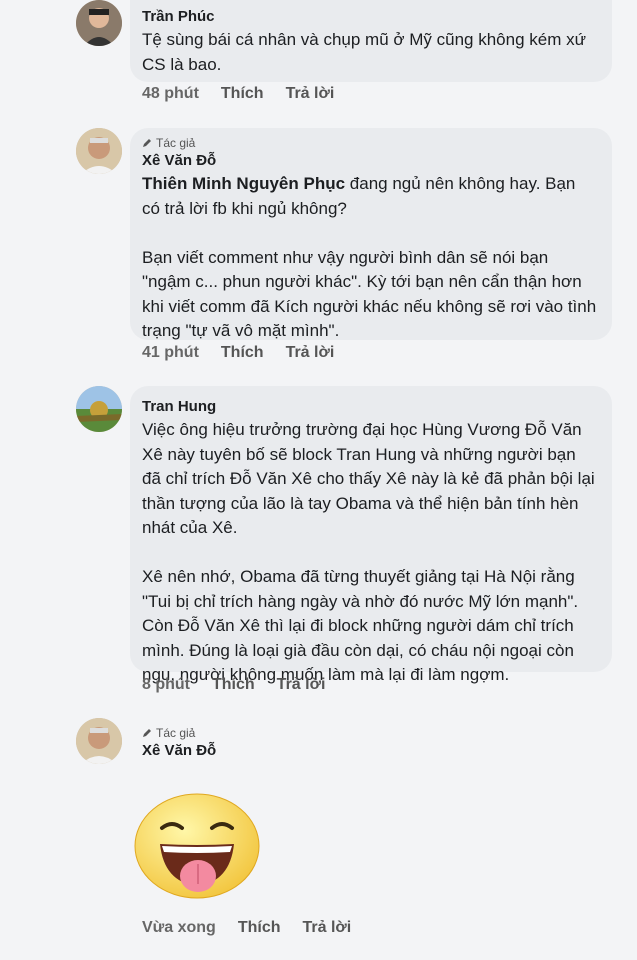 The height and width of the screenshot is (960, 637). What do you see at coordinates (166, 685) in the screenshot?
I see `comment-time: 8 phút` at bounding box center [166, 685].